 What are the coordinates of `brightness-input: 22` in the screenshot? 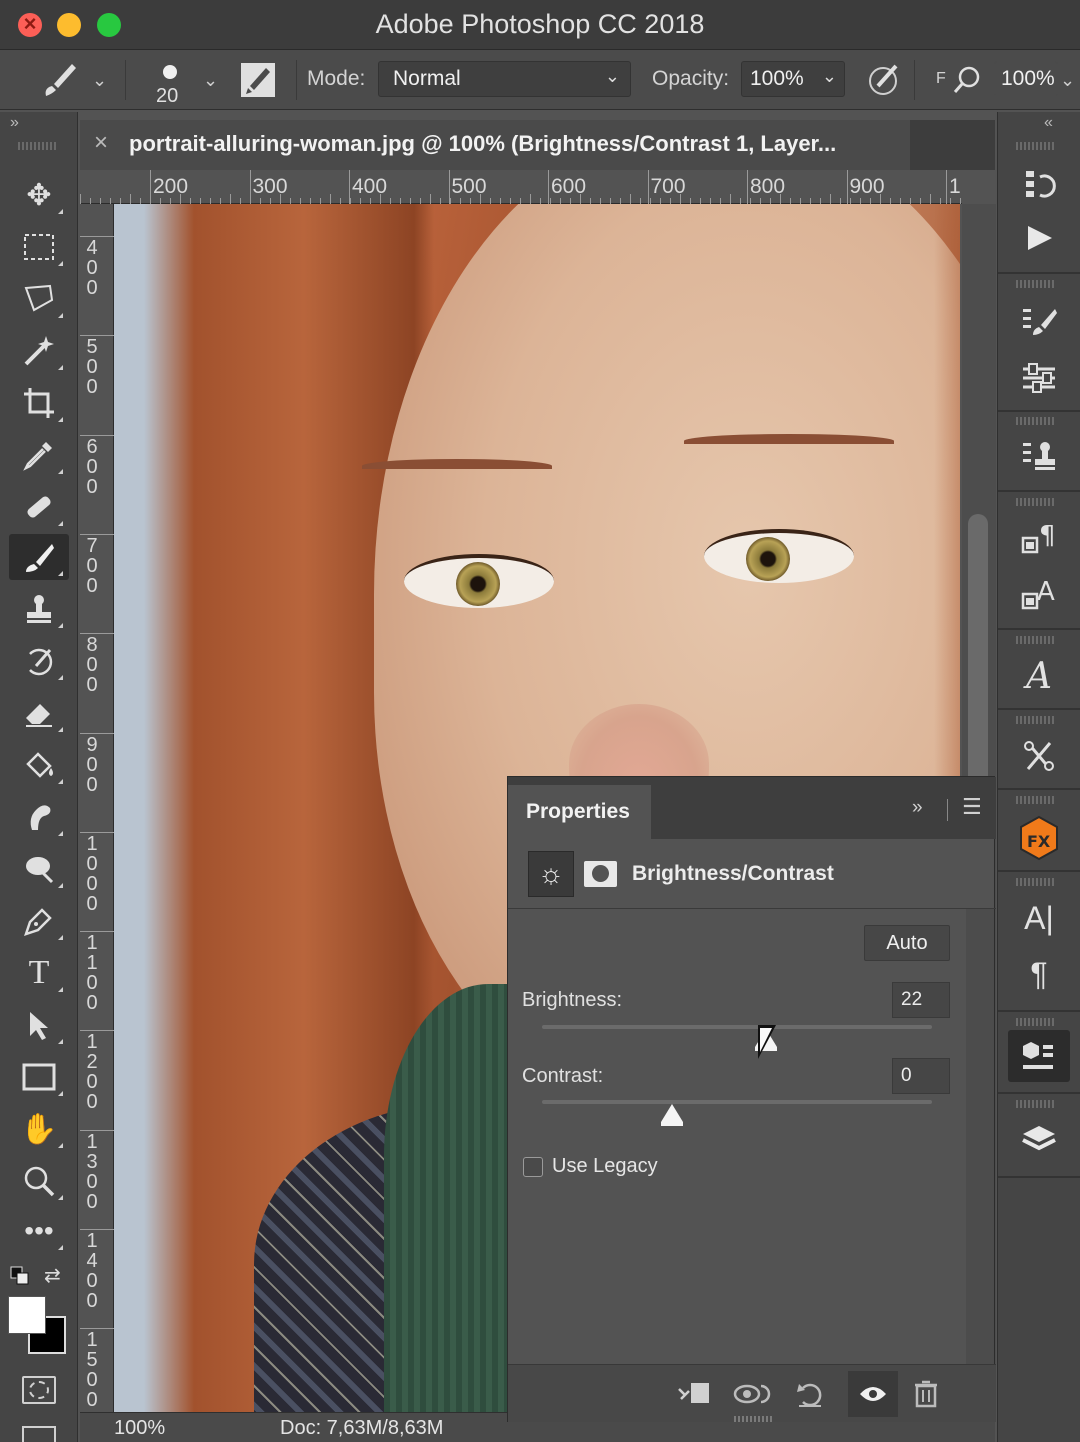 It's located at (921, 1000).